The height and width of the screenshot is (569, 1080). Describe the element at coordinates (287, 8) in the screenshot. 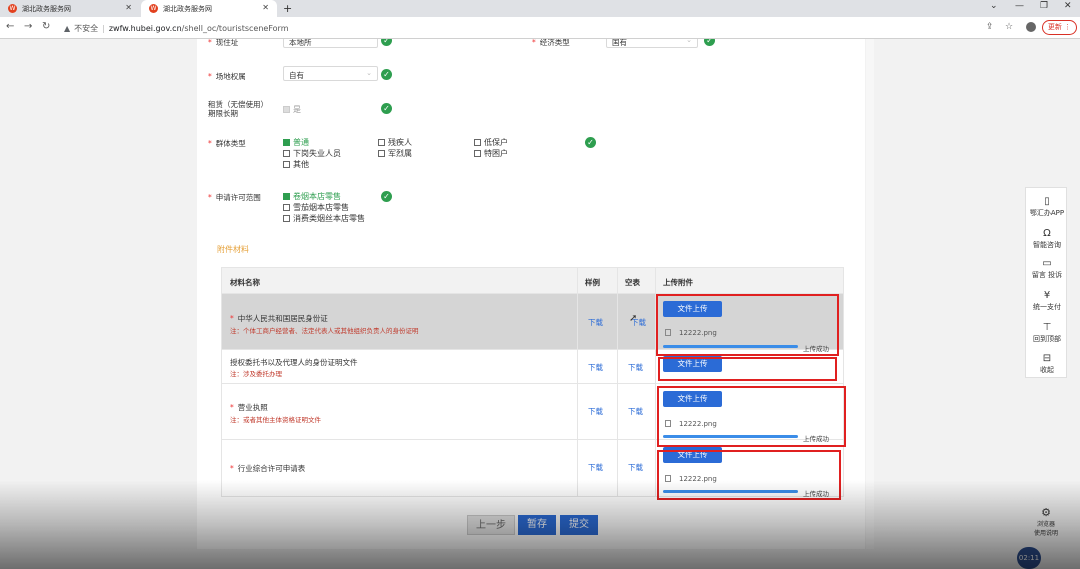

I see `new-tab-button: +` at that location.